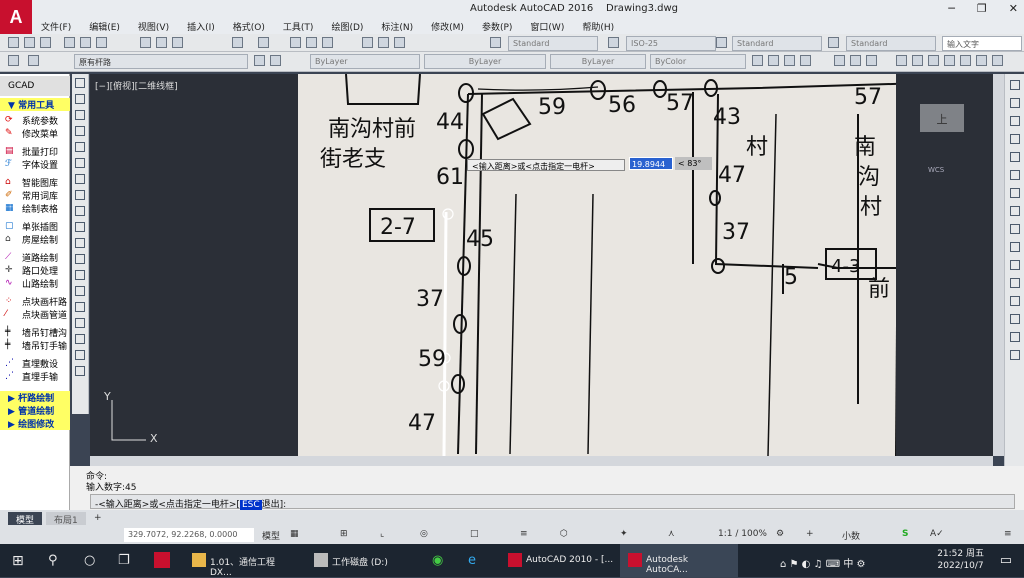 The image size is (1024, 578). Describe the element at coordinates (80, 115) in the screenshot. I see `polyline-icon` at that location.